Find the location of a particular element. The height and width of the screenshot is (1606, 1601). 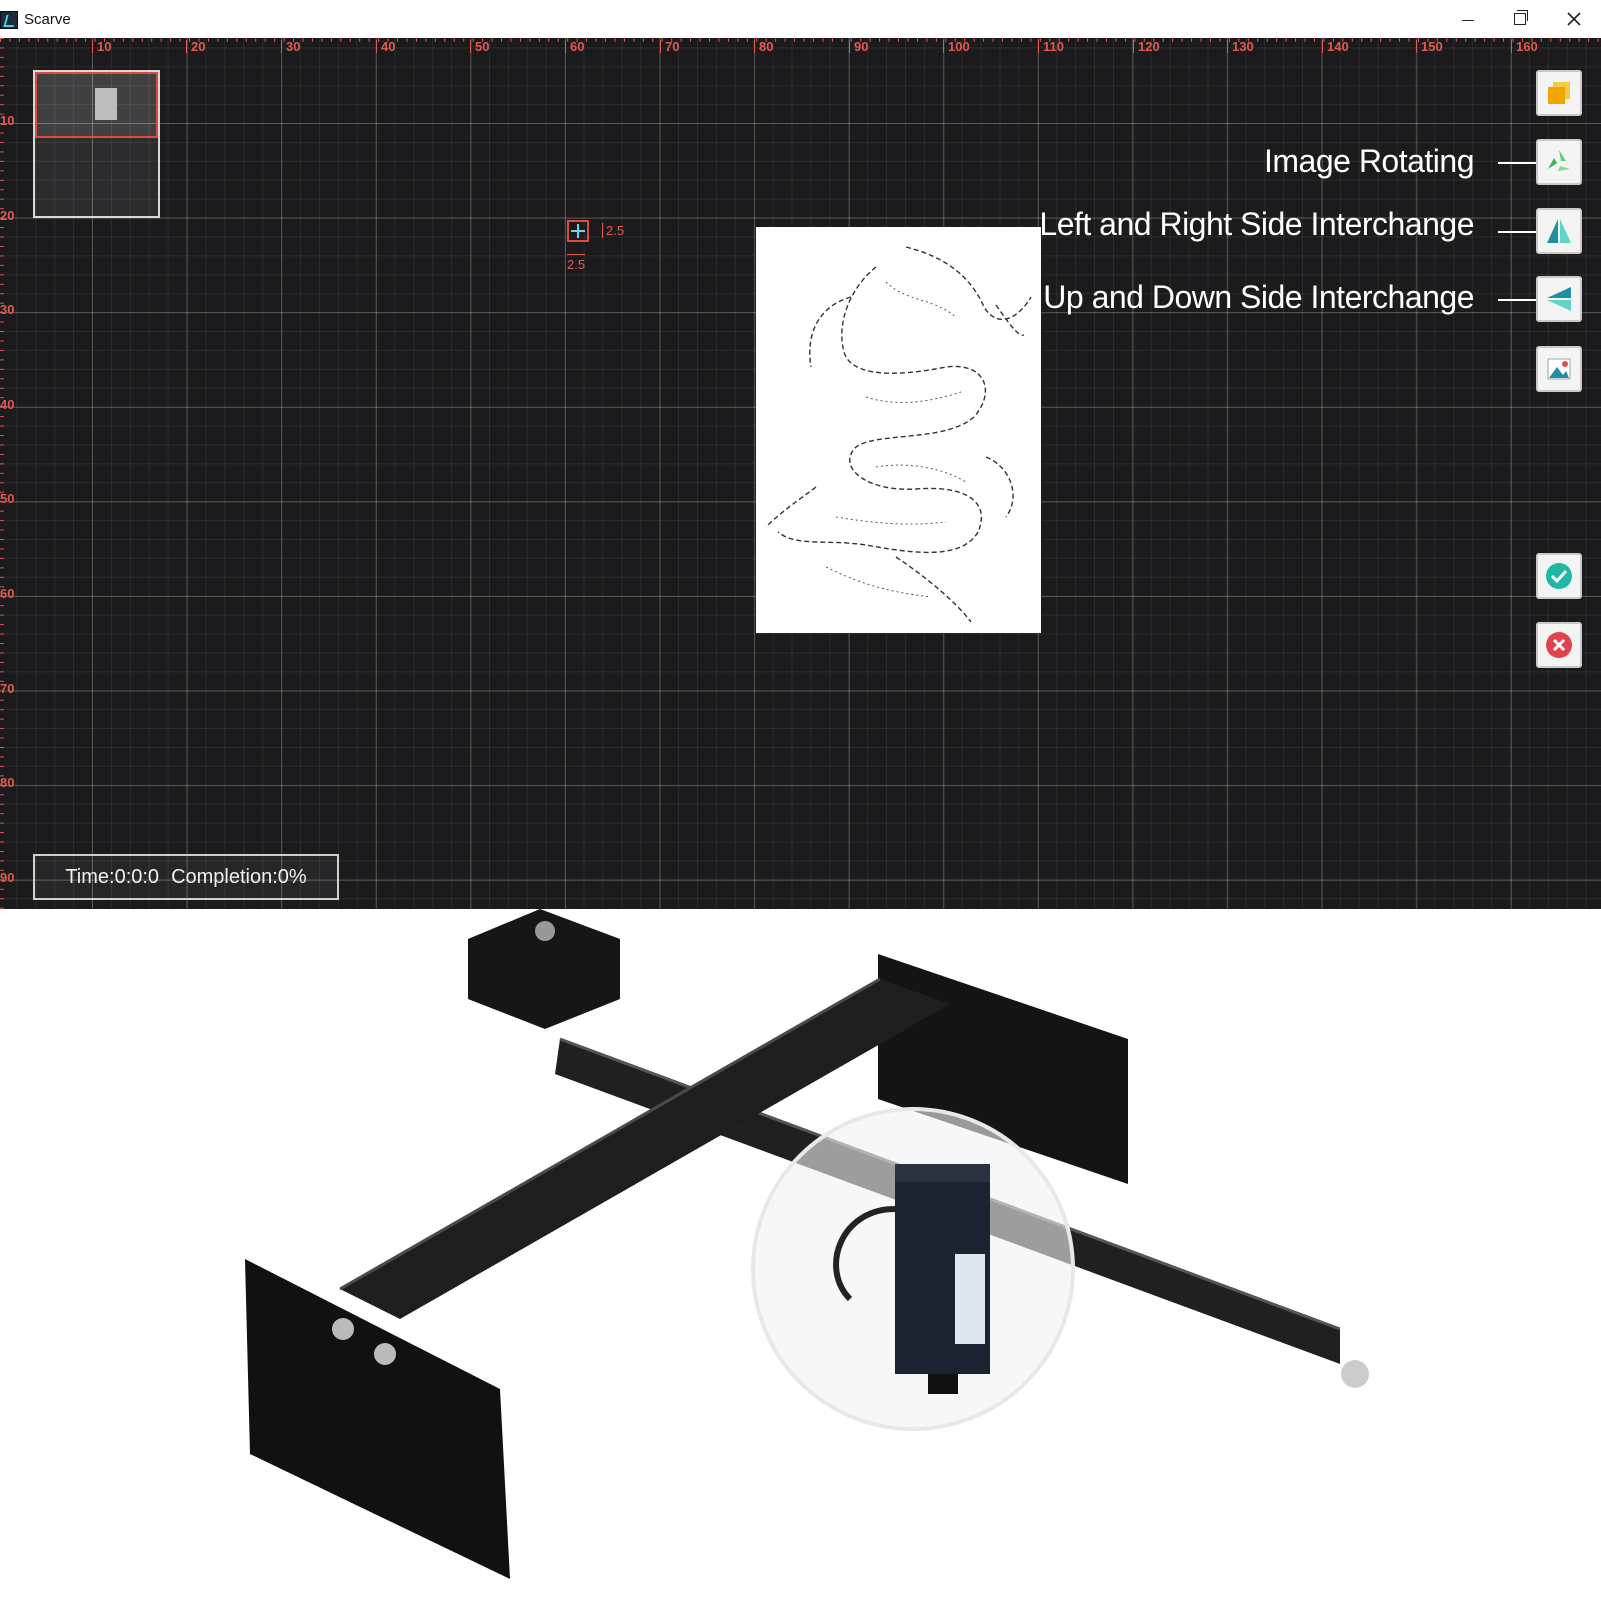

flip-vertical-button is located at coordinates (1559, 299).